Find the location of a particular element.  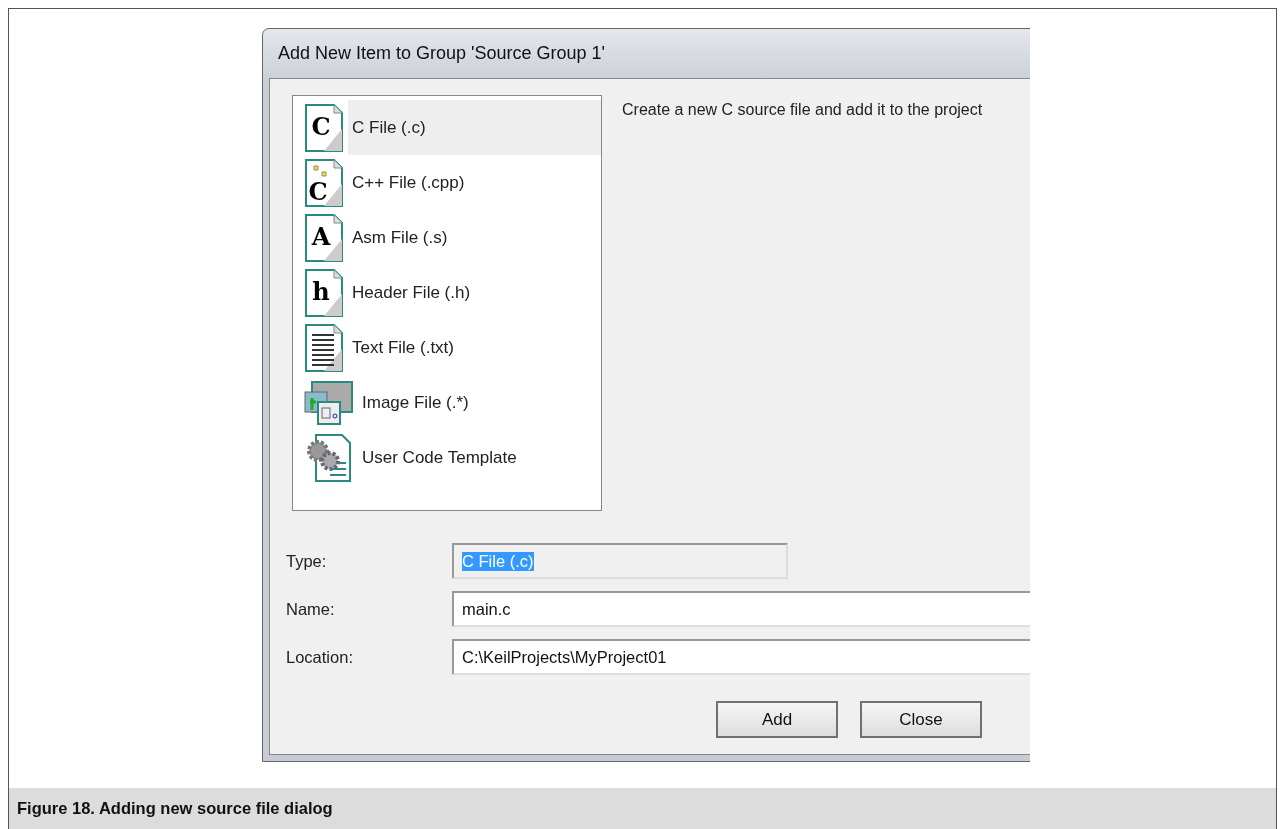

dialog-button: Add is located at coordinates (777, 719).